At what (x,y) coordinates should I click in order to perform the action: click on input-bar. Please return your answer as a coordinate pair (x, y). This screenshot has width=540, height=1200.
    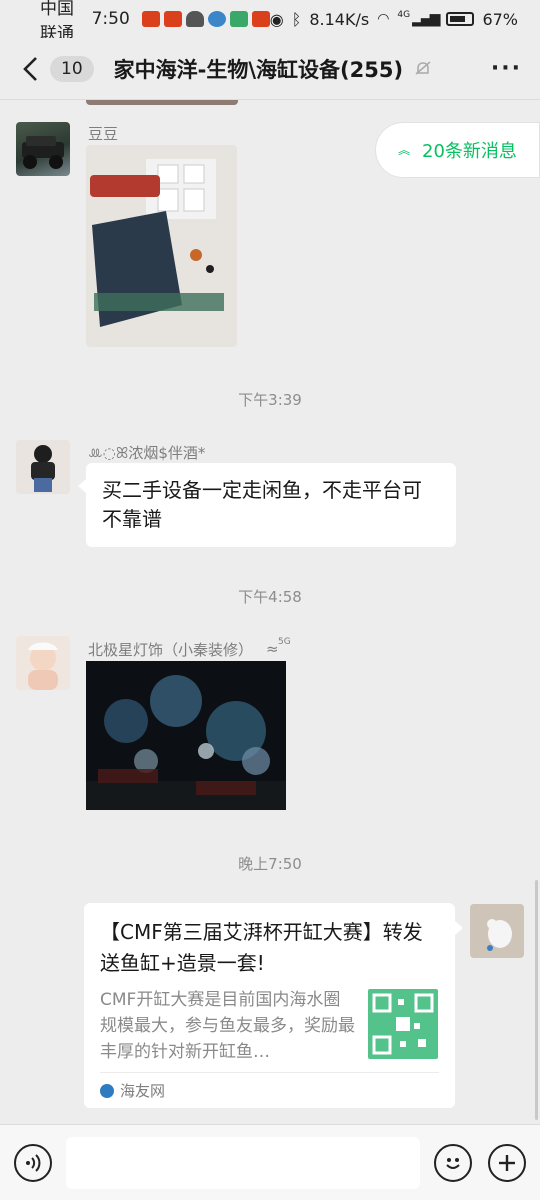
    Looking at the image, I should click on (270, 1162).